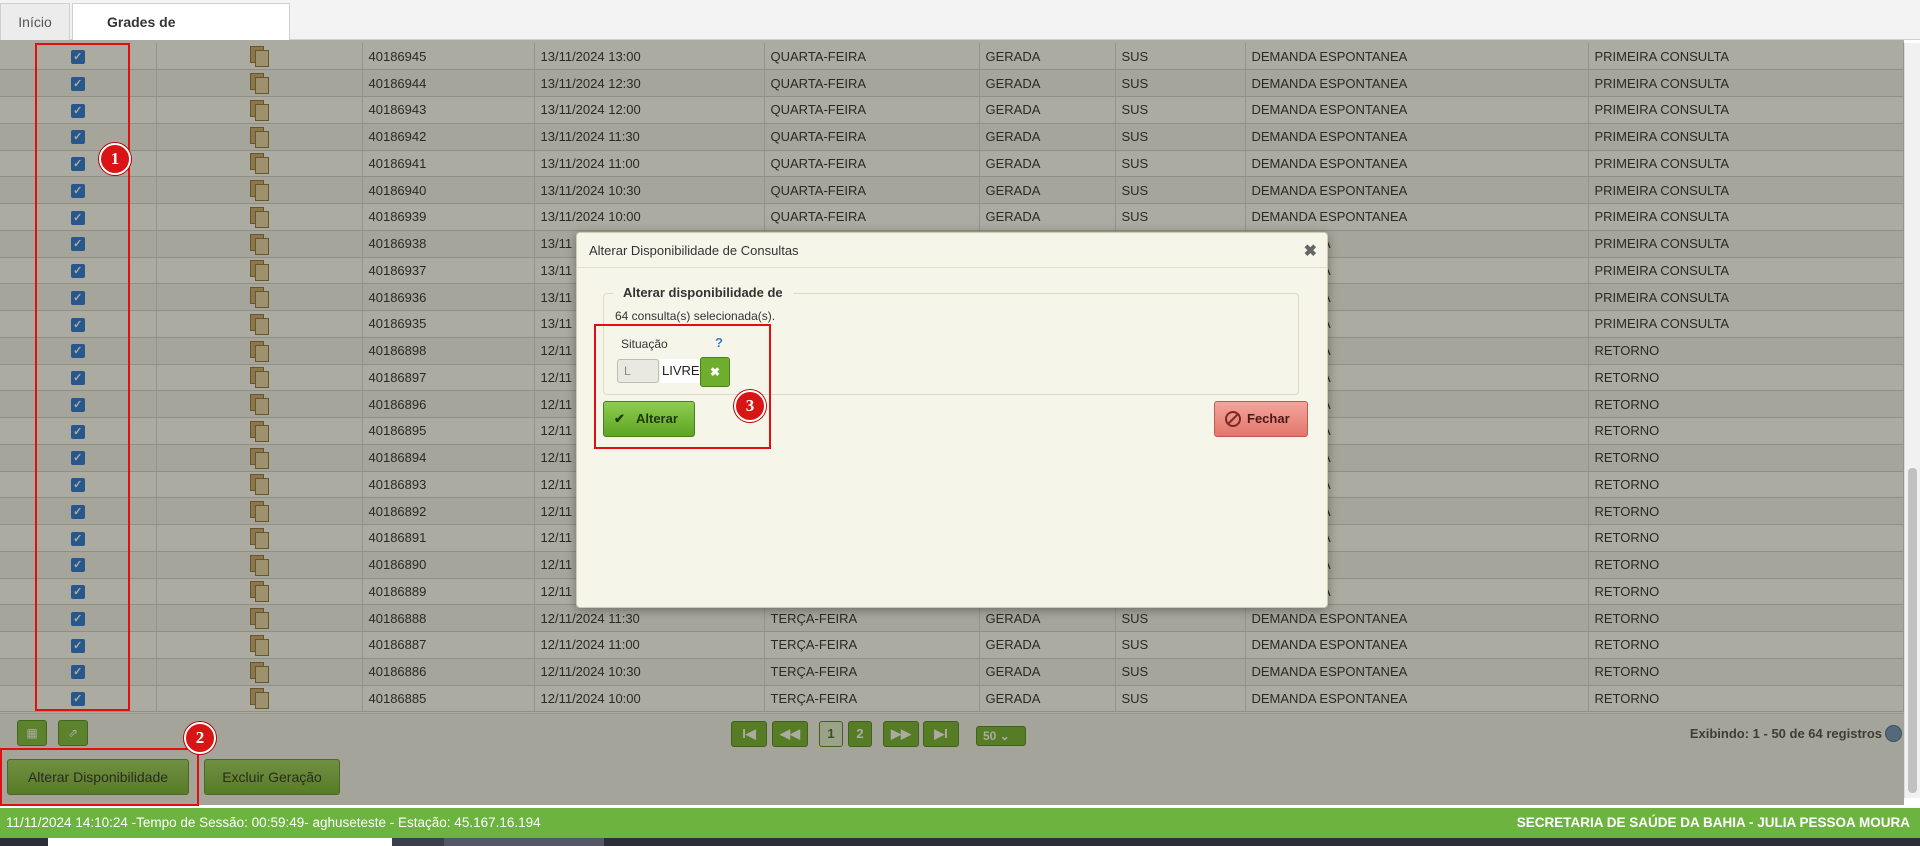  Describe the element at coordinates (960, 842) in the screenshot. I see `os-taskbar` at that location.